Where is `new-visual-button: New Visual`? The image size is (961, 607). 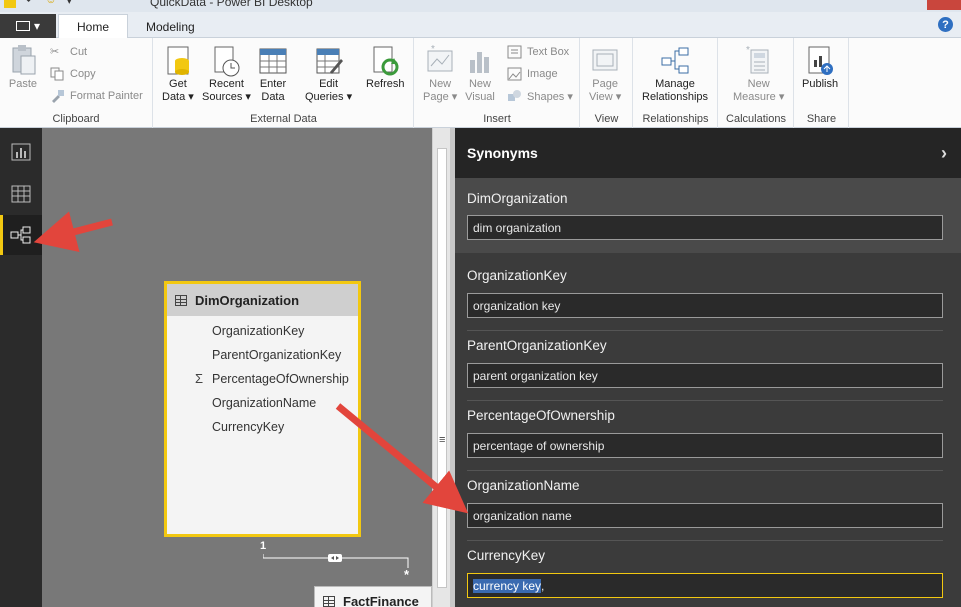 new-visual-button: New Visual is located at coordinates (480, 74).